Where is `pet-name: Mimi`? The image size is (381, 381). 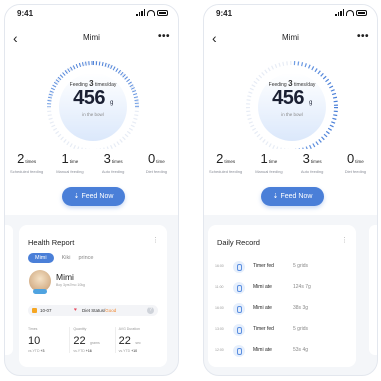 pet-name: Mimi is located at coordinates (65, 277).